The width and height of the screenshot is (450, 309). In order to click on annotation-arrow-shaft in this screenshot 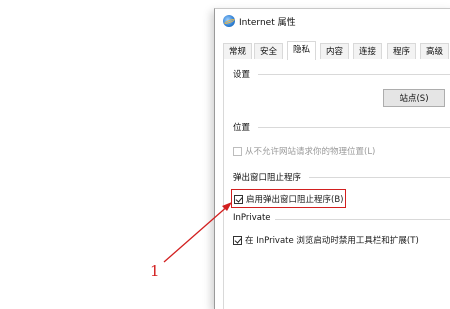, I will do `click(196, 233)`.